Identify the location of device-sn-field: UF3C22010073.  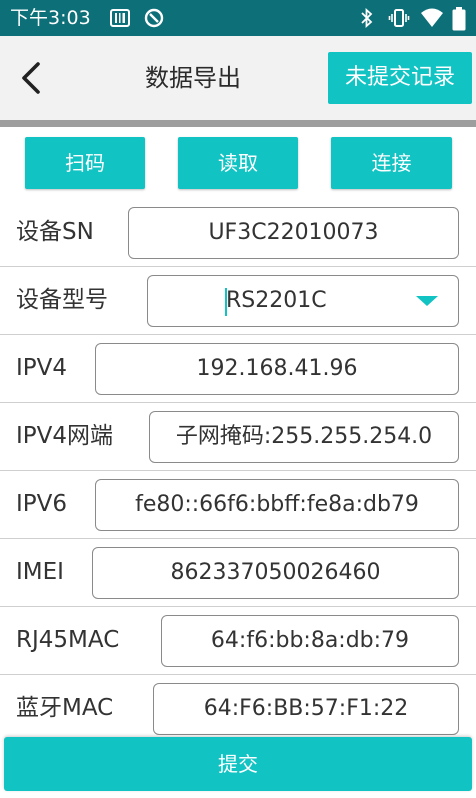
(293, 233).